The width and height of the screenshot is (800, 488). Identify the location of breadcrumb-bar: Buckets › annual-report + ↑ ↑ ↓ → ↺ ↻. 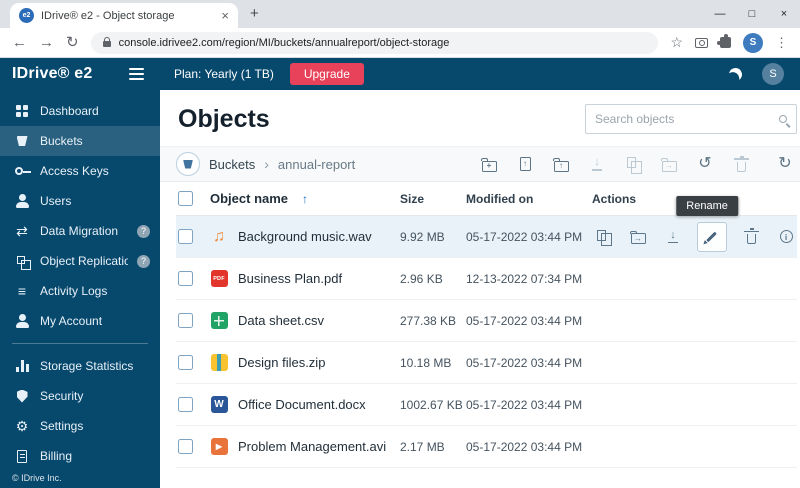
(480, 164).